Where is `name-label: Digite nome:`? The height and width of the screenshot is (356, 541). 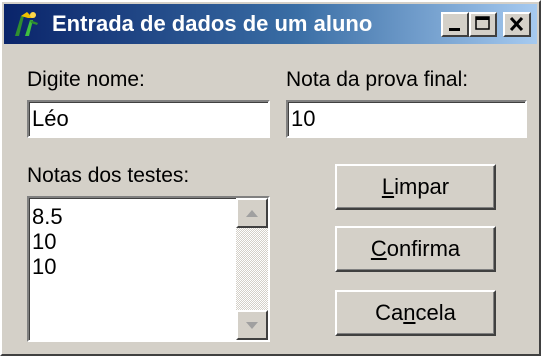
name-label: Digite nome: is located at coordinates (86, 79).